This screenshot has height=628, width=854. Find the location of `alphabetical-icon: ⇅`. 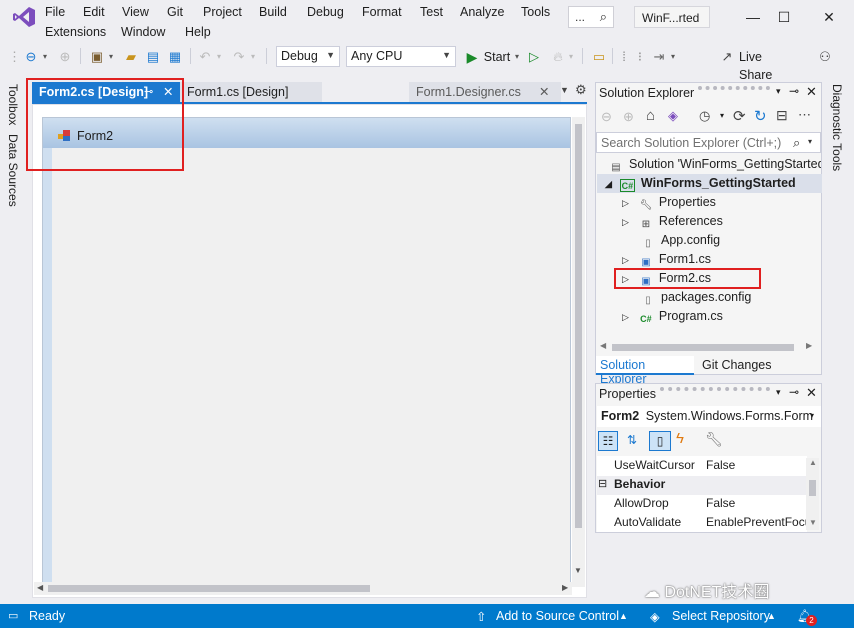

alphabetical-icon: ⇅ is located at coordinates (632, 441).